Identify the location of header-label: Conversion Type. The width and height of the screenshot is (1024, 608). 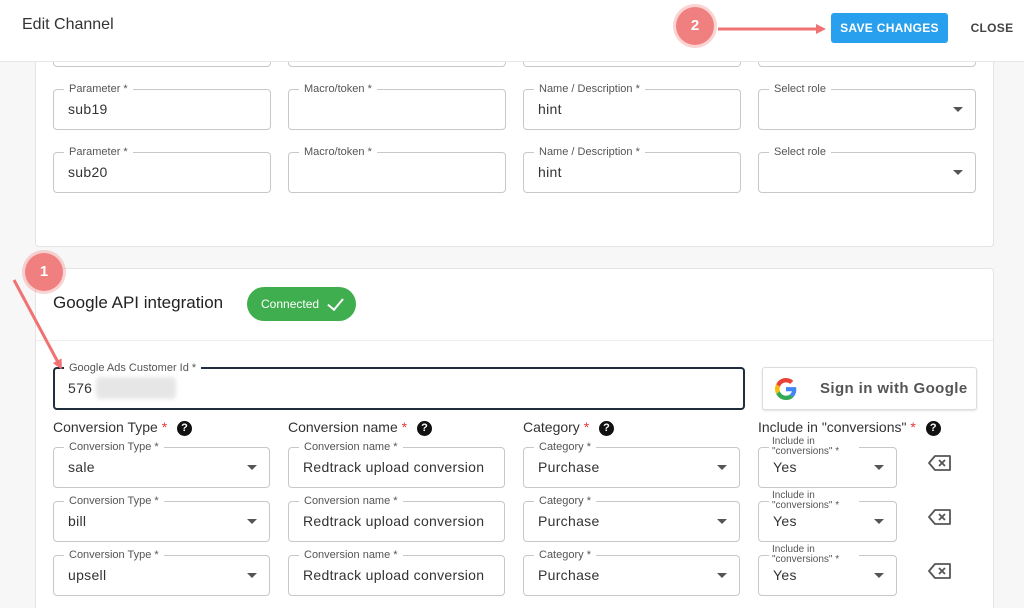
(105, 427).